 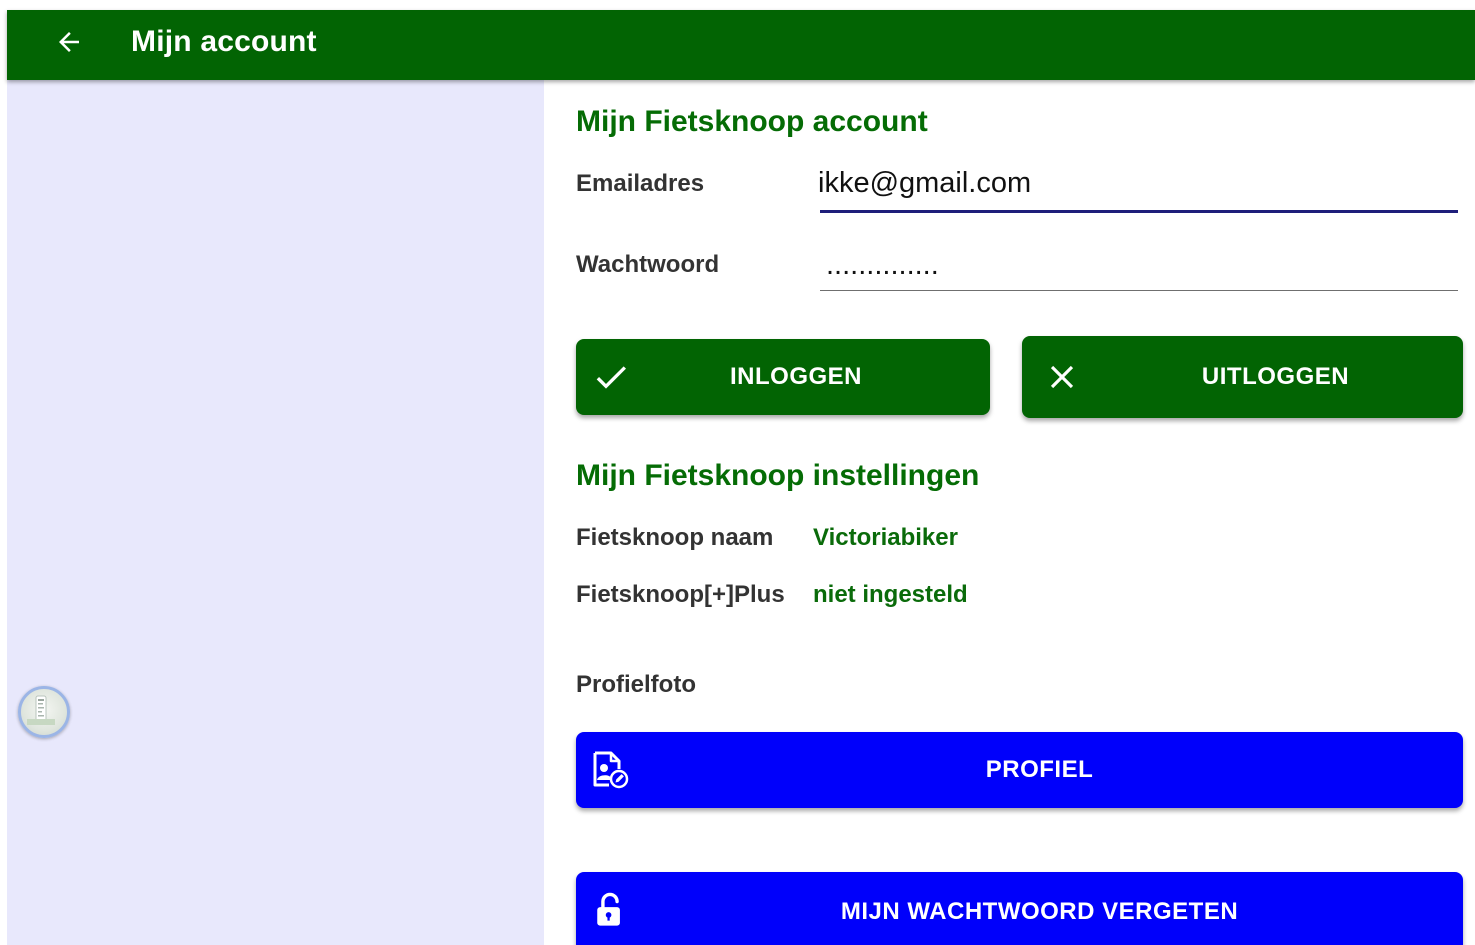 I want to click on settings-section-title: Mijn Fietsknoop instellingen, so click(x=778, y=475).